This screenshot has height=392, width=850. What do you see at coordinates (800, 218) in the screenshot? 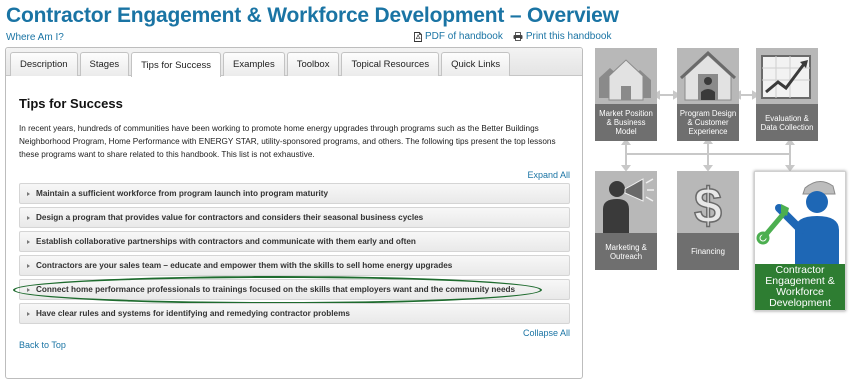
I see `worker-wrench-icon` at bounding box center [800, 218].